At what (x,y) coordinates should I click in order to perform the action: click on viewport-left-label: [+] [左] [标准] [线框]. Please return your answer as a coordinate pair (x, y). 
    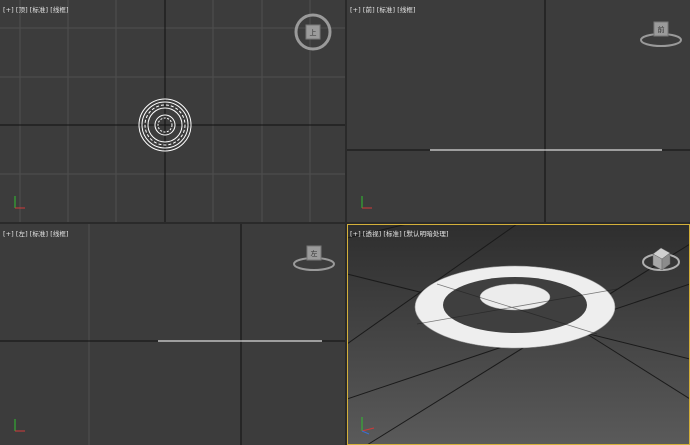
    Looking at the image, I should click on (37, 233).